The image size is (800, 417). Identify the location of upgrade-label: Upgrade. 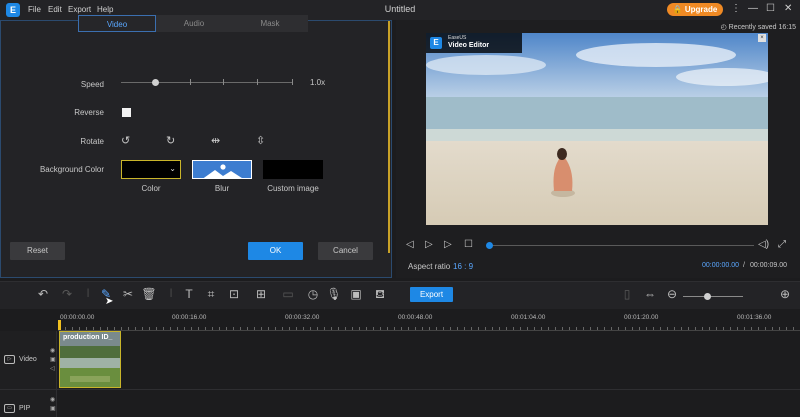
(701, 9).